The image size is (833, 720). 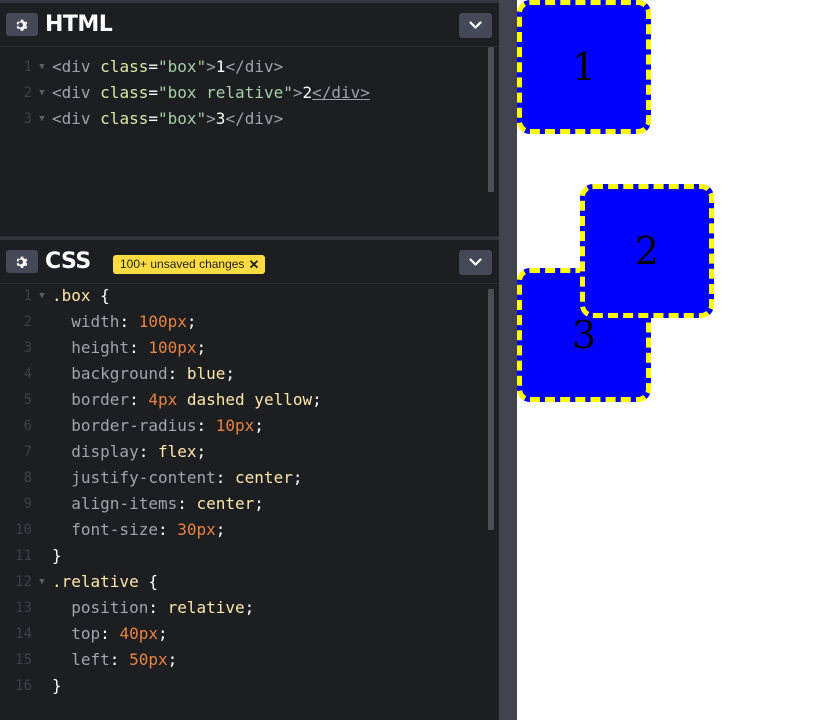 I want to click on line-number: 7, so click(x=27, y=452).